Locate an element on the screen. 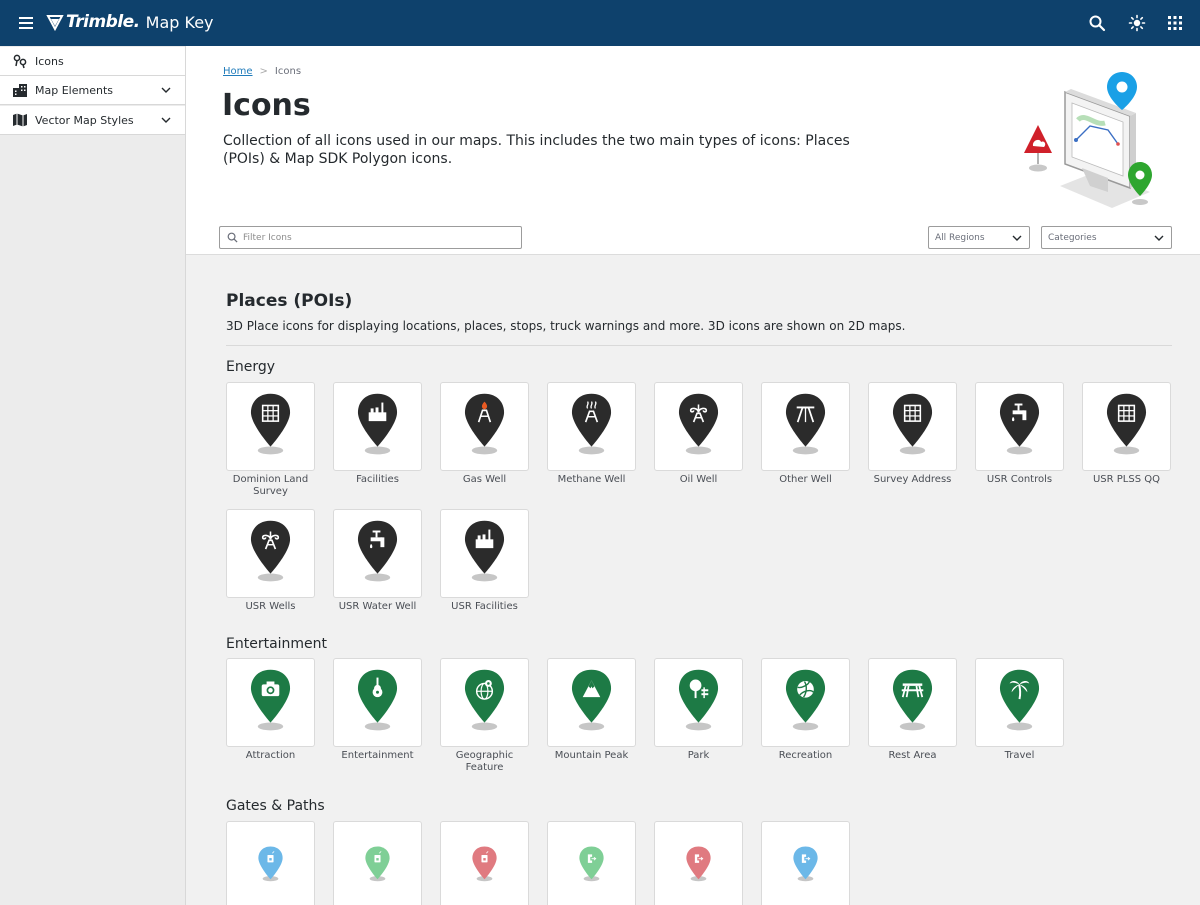  icon-tile: Gas Well is located at coordinates (484, 434).